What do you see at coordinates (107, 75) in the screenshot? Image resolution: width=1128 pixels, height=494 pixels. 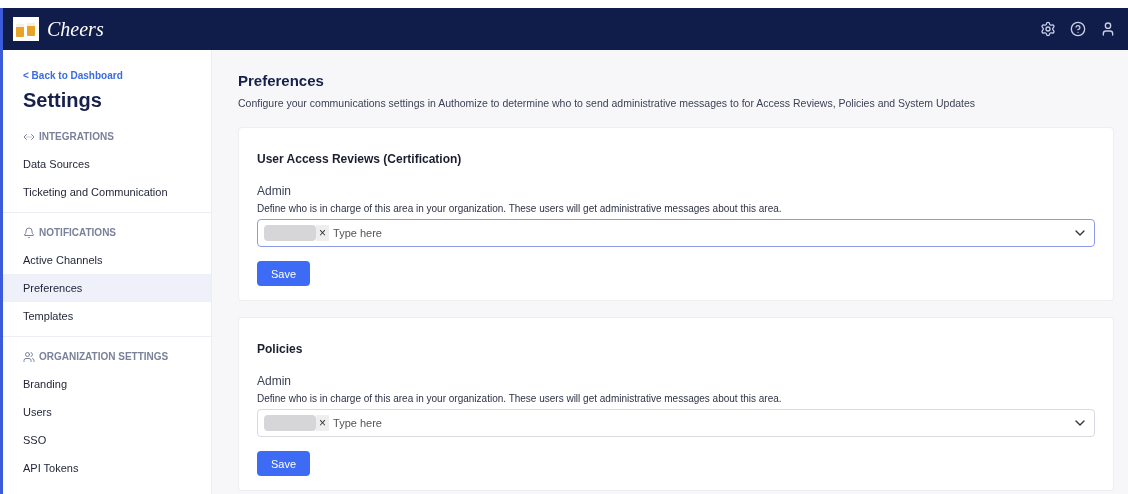 I see `back-link: < Back to Dashboard` at bounding box center [107, 75].